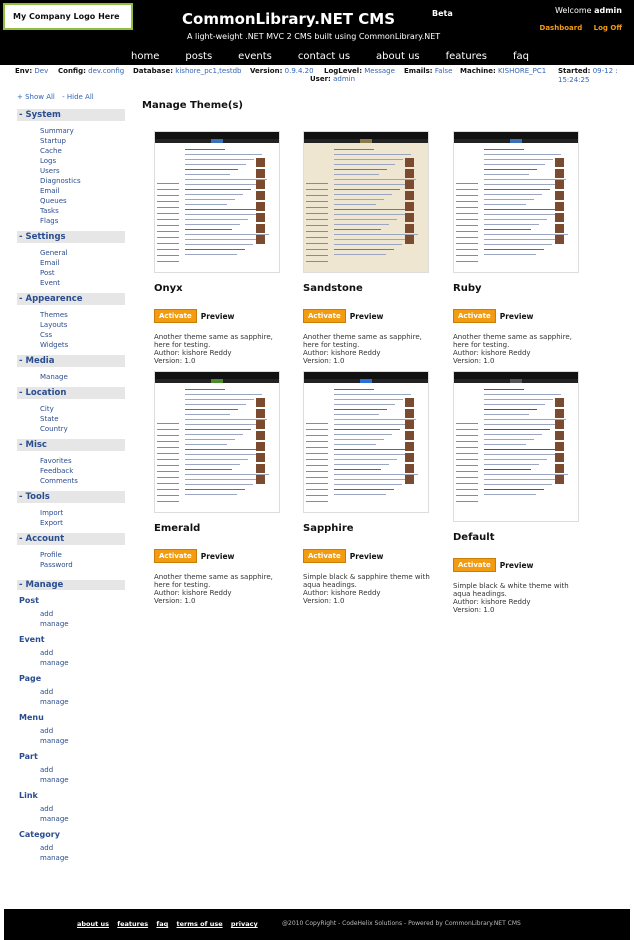 This screenshot has width=634, height=940. Describe the element at coordinates (83, 201) in the screenshot. I see `sidebar-item-queues: Queues` at that location.